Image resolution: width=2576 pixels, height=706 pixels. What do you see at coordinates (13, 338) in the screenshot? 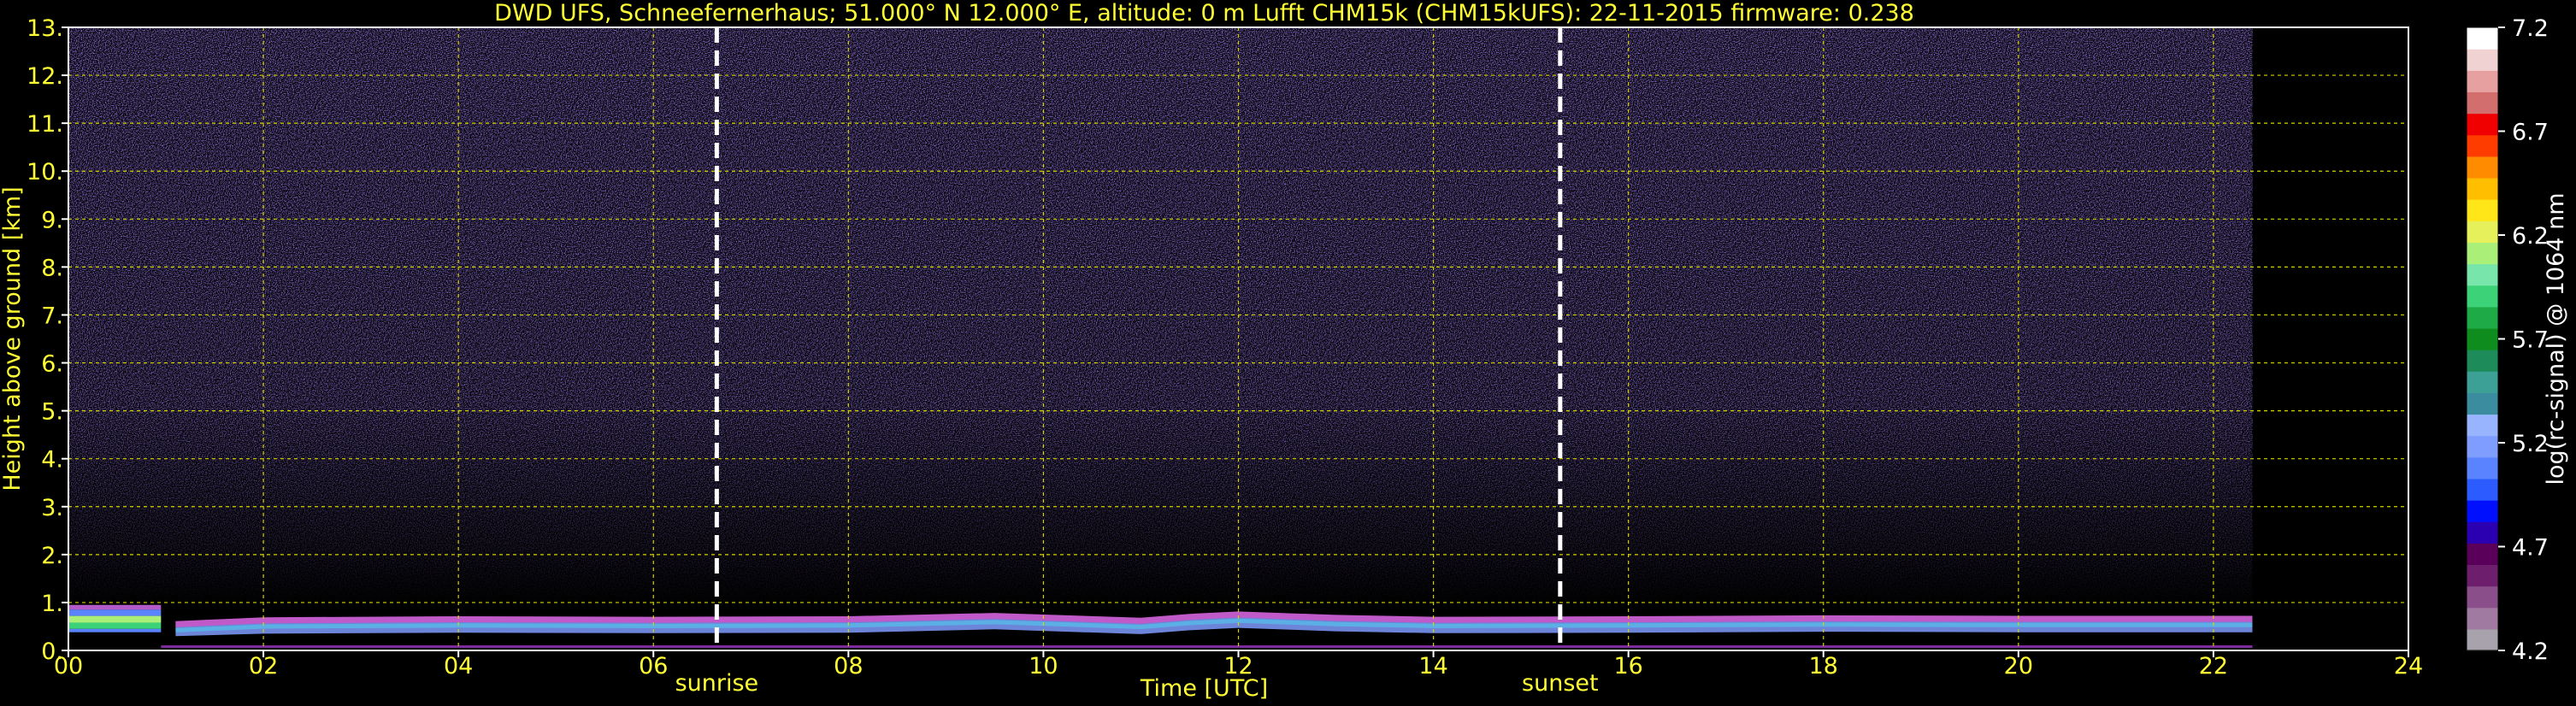
I see `y-axis-label: Height above ground [km]` at bounding box center [13, 338].